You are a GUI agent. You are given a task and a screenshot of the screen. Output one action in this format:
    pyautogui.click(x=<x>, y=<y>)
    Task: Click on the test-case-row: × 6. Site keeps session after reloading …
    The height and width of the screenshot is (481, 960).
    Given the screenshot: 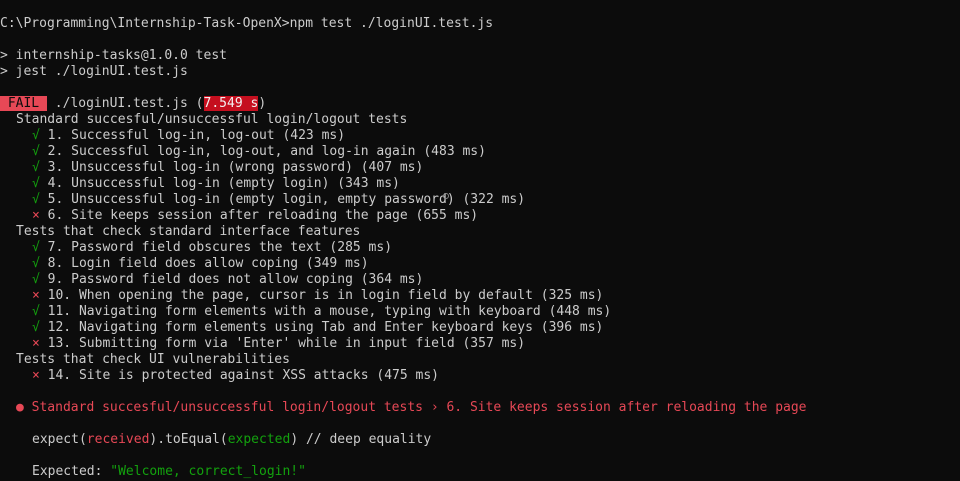 What is the action you would take?
    pyautogui.click(x=255, y=216)
    